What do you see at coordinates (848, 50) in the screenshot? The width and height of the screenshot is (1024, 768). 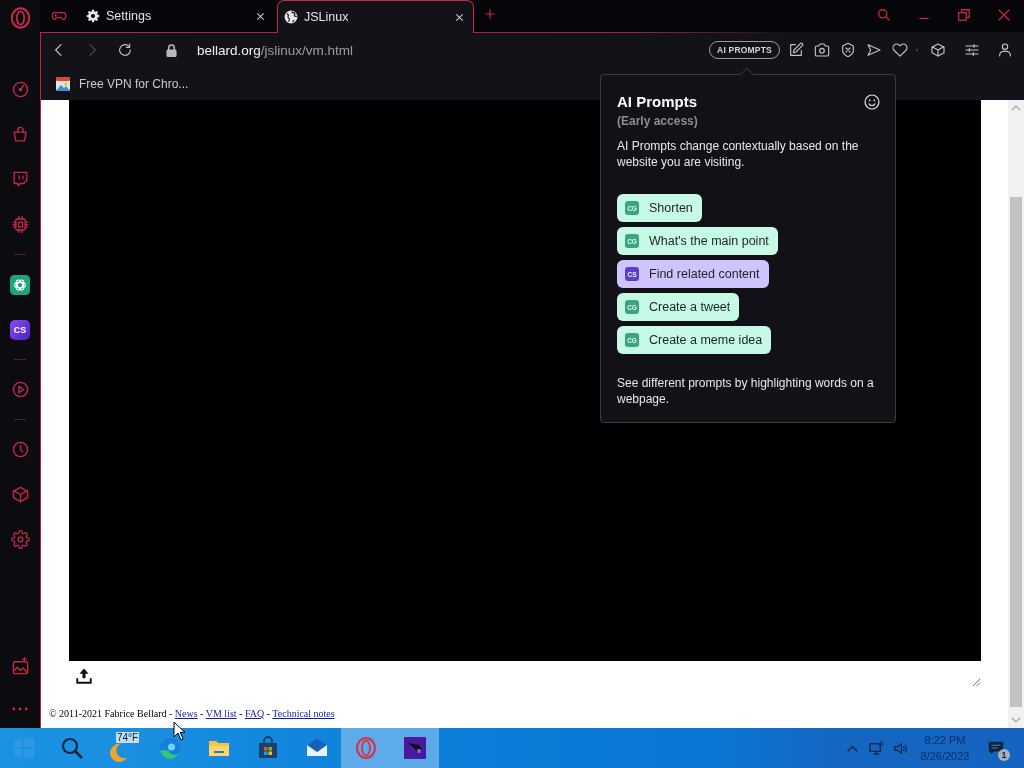 I see `blocker-icon` at bounding box center [848, 50].